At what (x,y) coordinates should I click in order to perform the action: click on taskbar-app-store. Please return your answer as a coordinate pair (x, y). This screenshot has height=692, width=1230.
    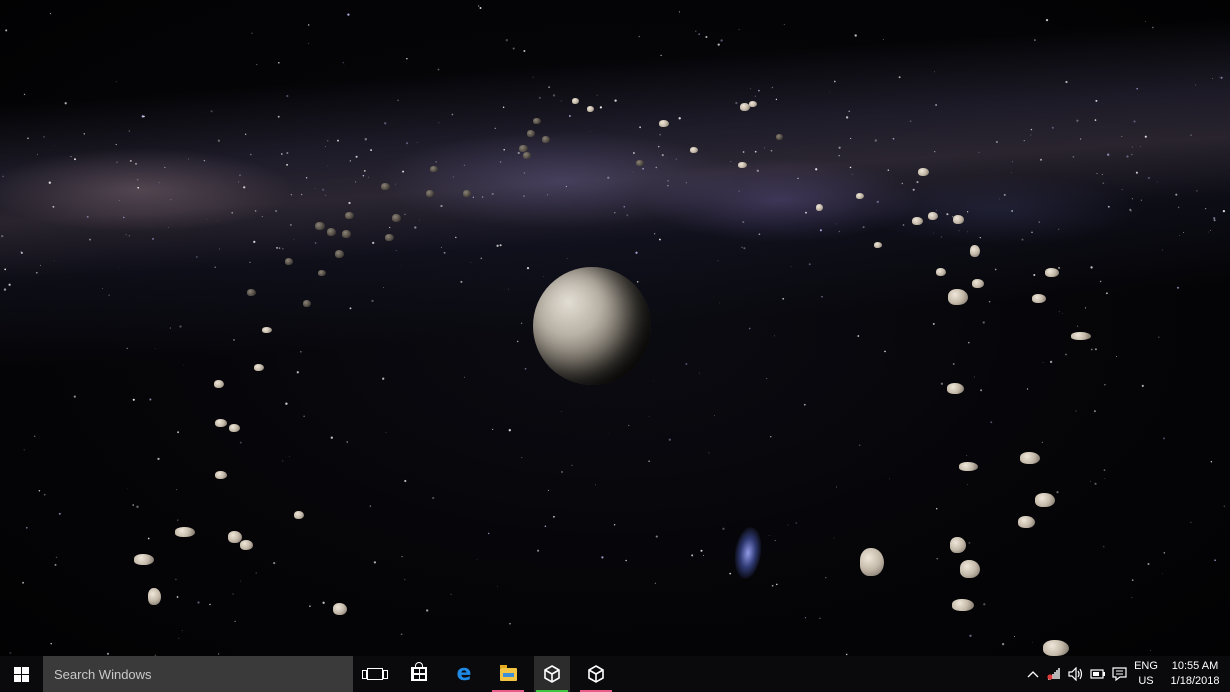
    Looking at the image, I should click on (419, 674).